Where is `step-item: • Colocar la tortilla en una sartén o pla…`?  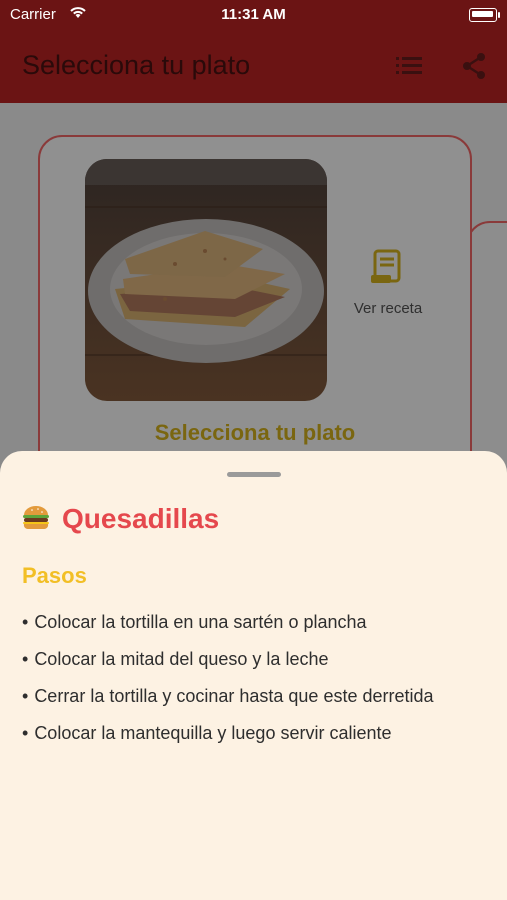
step-item: • Colocar la tortilla en una sartén o pla… is located at coordinates (194, 622).